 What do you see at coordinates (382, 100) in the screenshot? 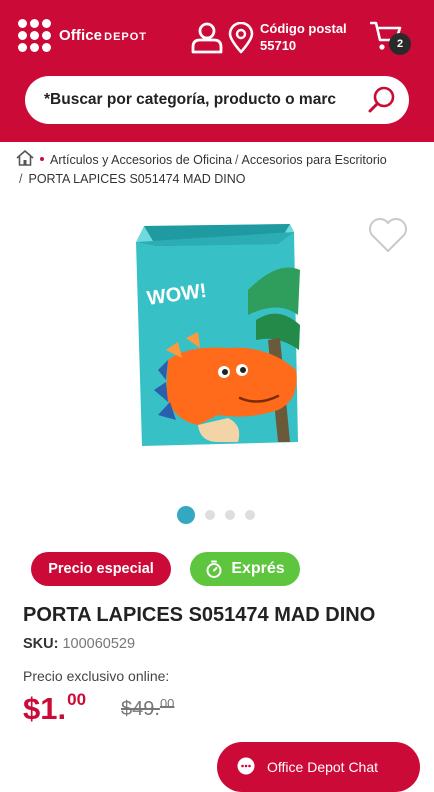
I see `search-icon` at bounding box center [382, 100].